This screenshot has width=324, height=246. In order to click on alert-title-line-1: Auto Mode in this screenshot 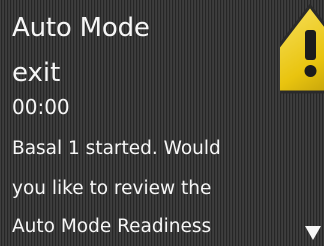, I will do `click(81, 28)`.